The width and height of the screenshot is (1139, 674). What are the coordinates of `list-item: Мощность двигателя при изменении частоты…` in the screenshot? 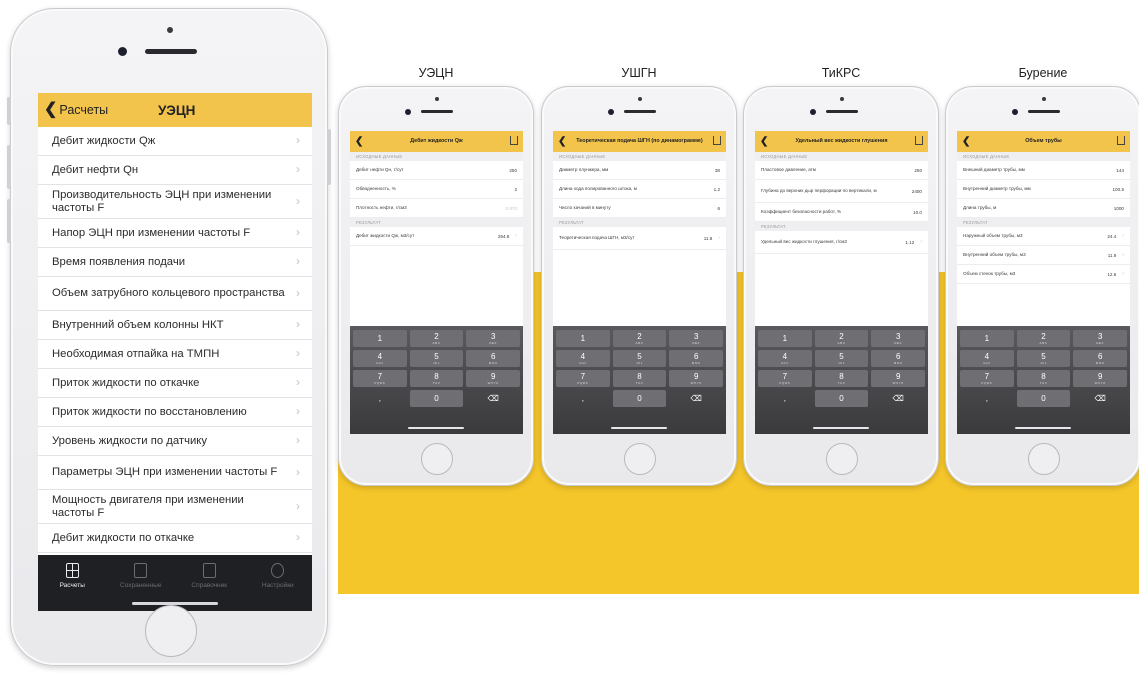 It's located at (175, 507).